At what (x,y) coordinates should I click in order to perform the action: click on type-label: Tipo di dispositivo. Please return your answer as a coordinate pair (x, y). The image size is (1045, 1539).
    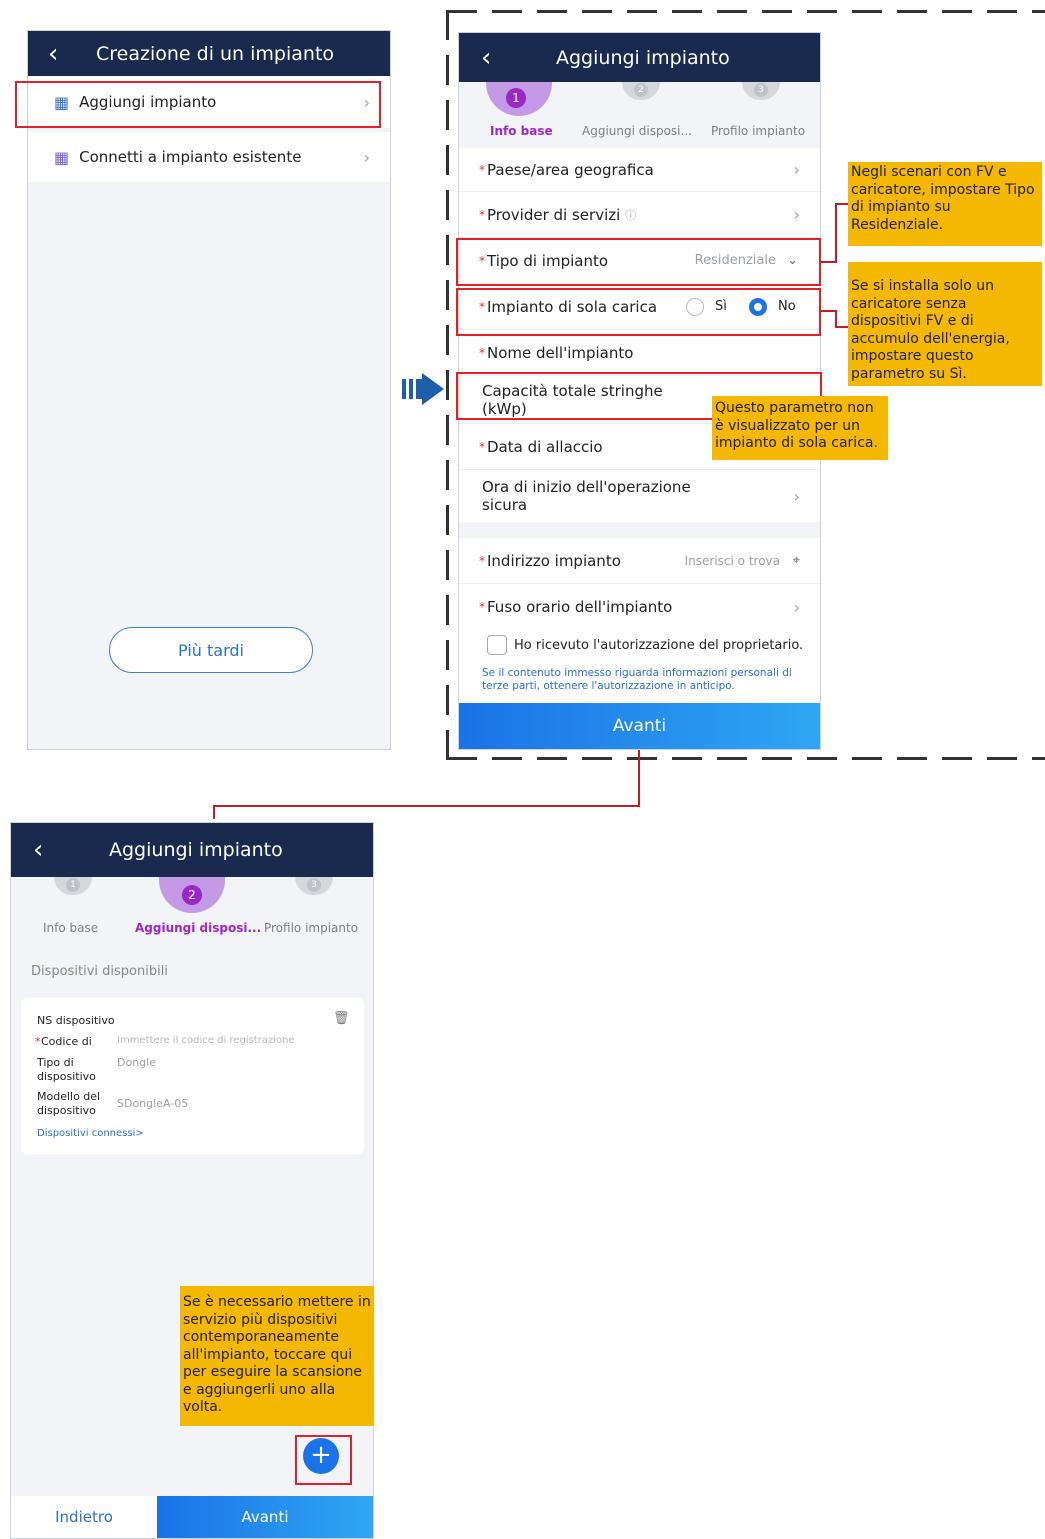
    Looking at the image, I should click on (66, 1069).